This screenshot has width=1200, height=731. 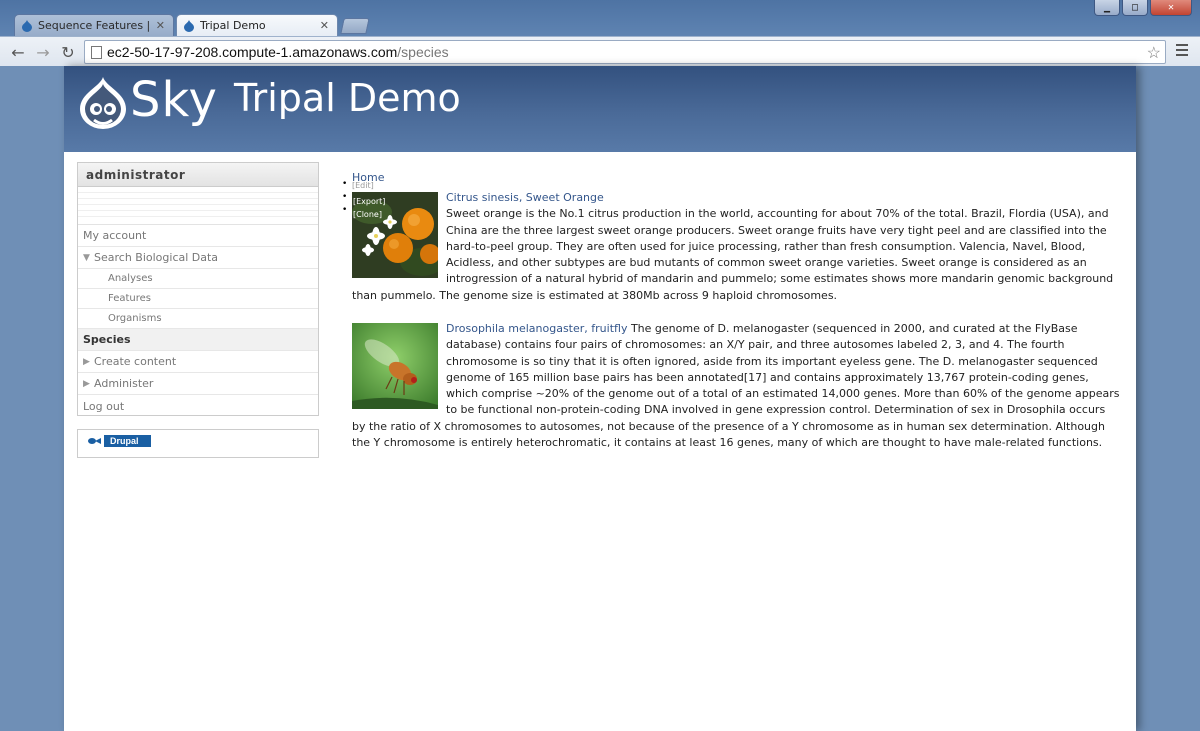 I want to click on menu-item-label: Administer, so click(x=124, y=383).